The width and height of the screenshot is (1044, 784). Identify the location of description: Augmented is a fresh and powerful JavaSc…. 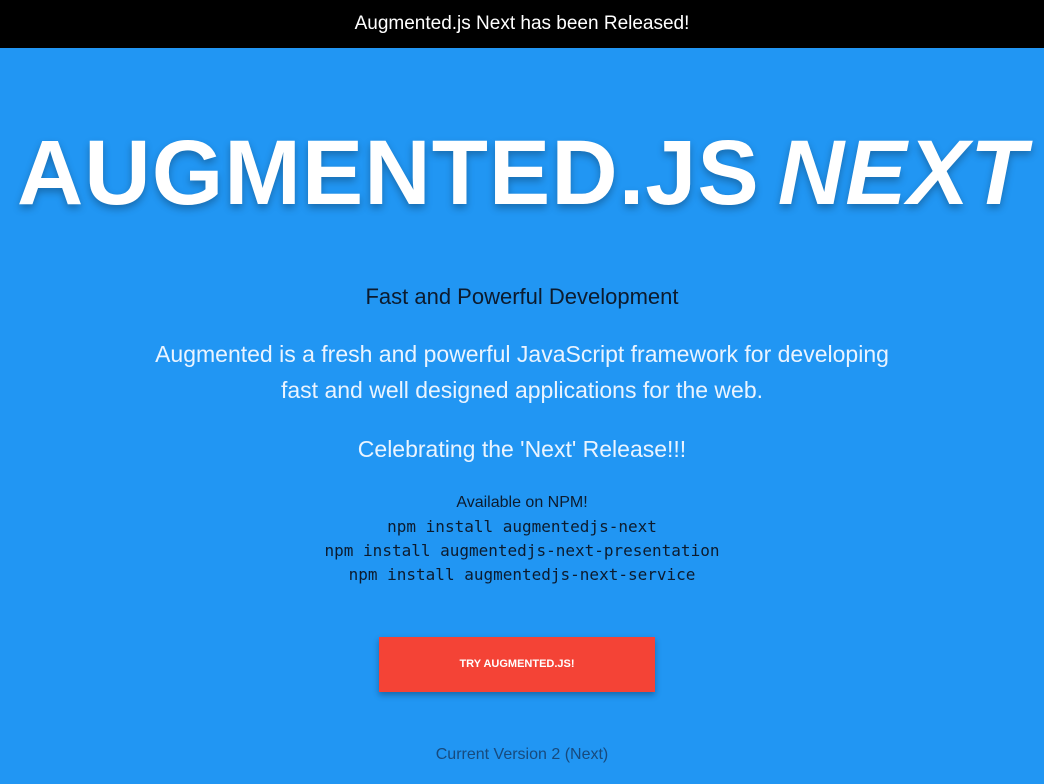
(522, 372).